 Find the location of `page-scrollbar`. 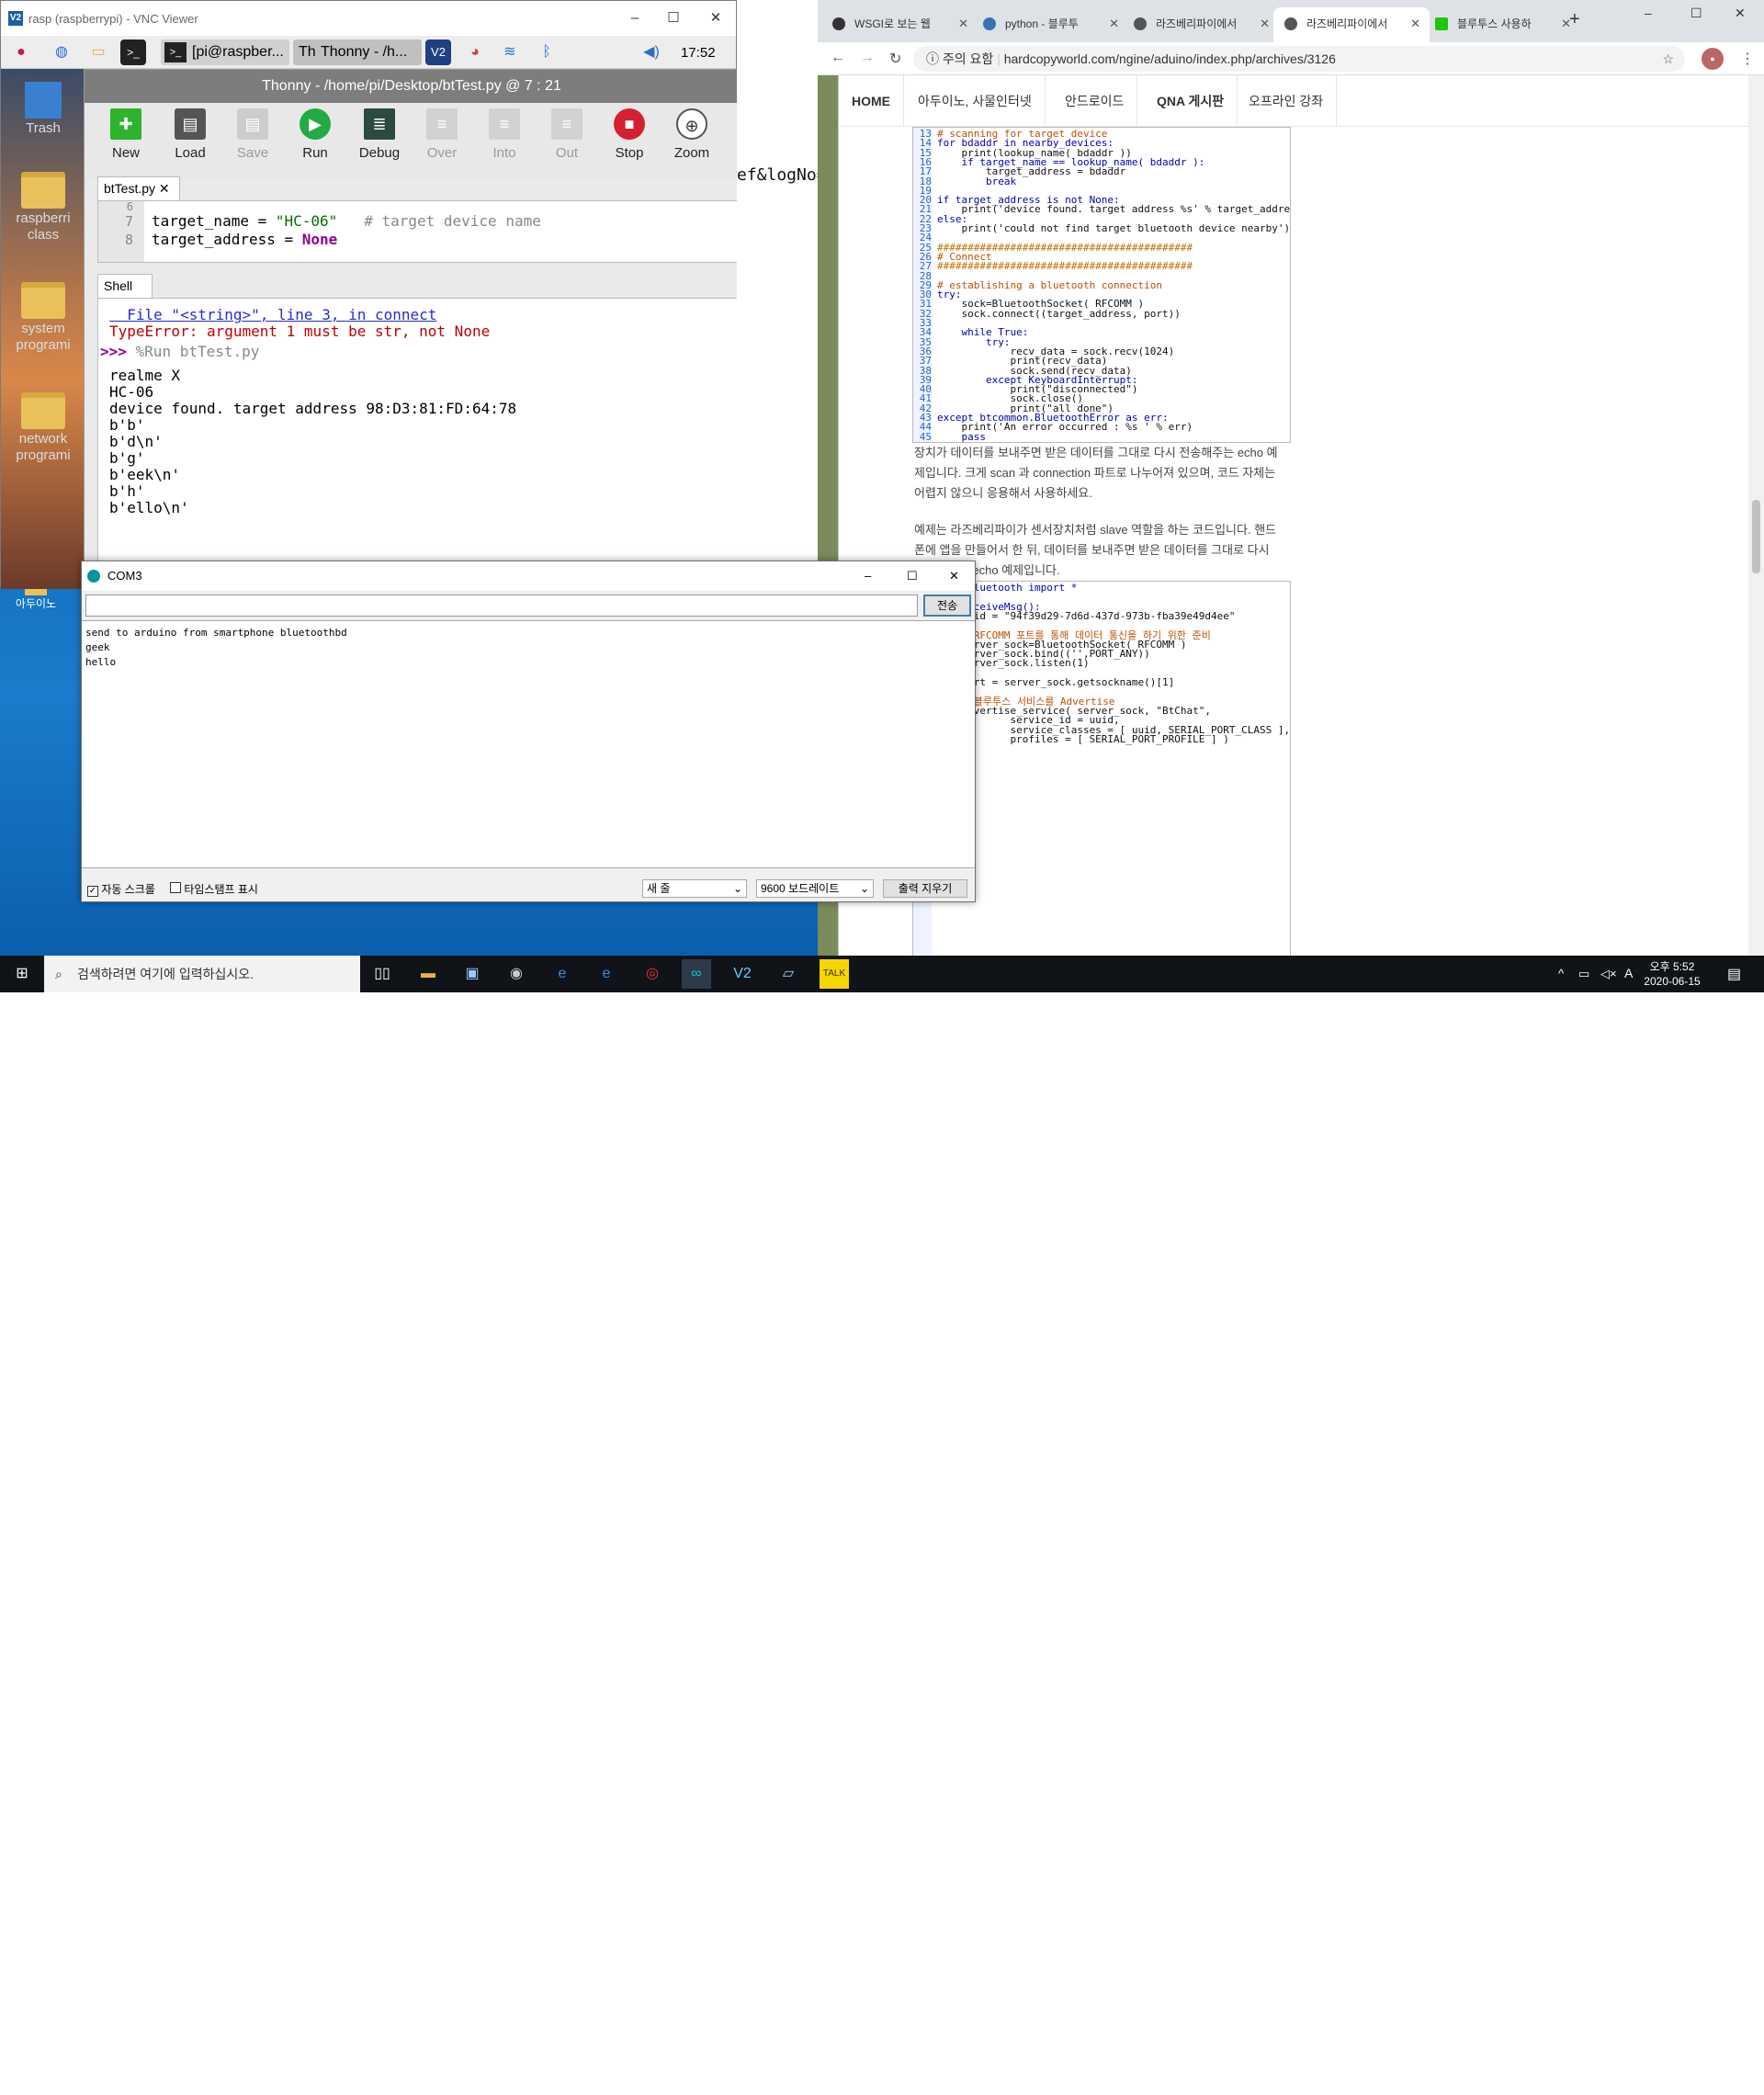

page-scrollbar is located at coordinates (1756, 515).